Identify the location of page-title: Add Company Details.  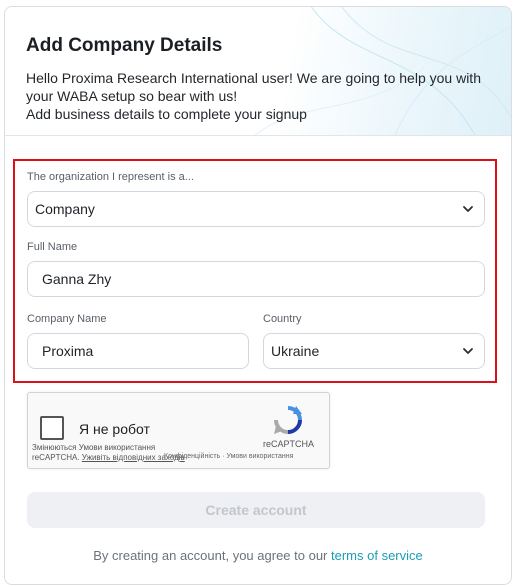
(124, 45).